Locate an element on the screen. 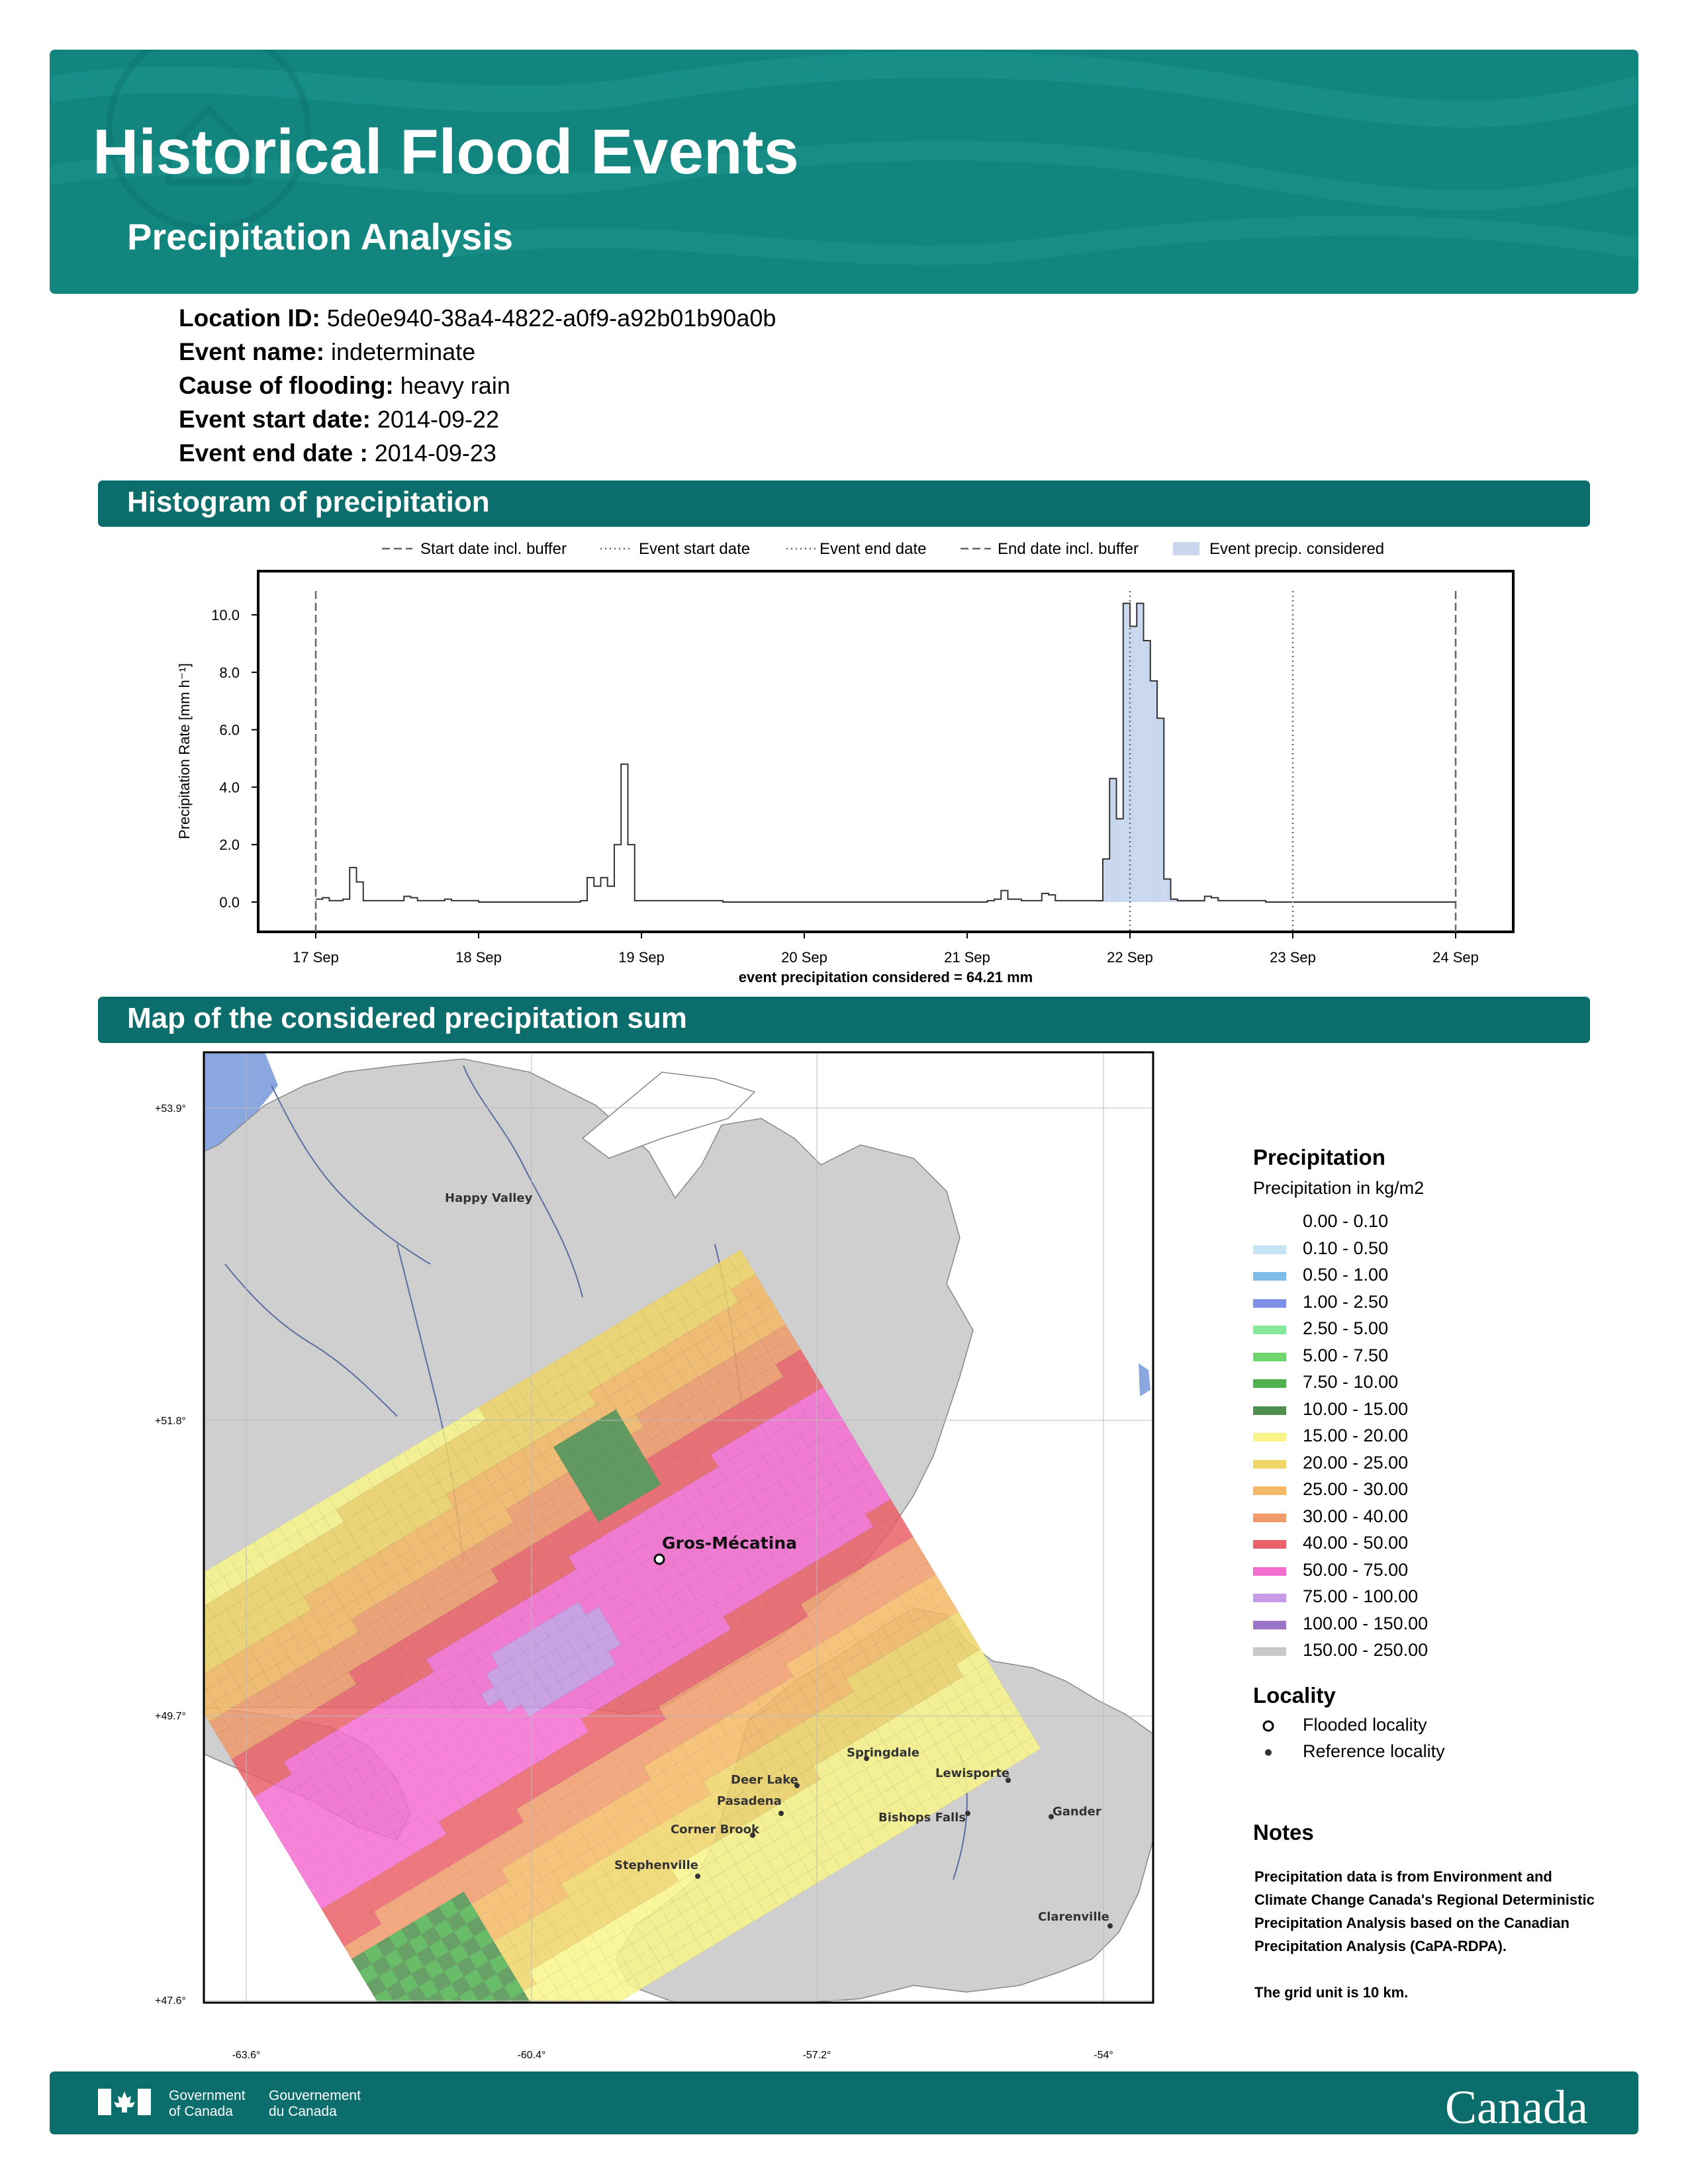 This screenshot has height=2184, width=1688. legend-start-buffer: Start date incl. buffer is located at coordinates (493, 549).